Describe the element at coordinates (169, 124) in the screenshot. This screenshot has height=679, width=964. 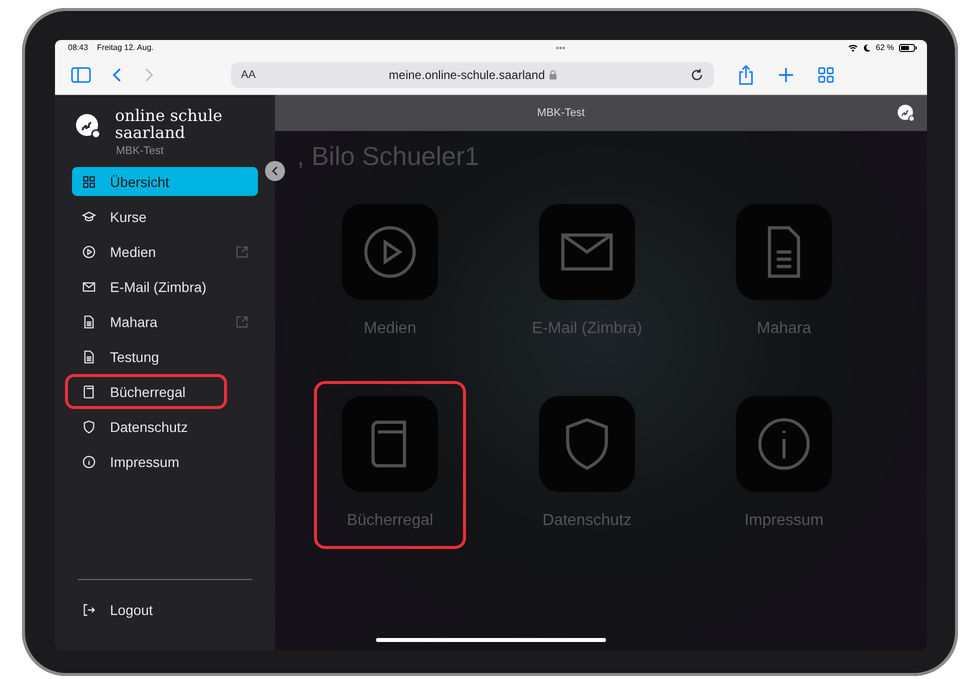
I see `brand-name: online schule saarland` at that location.